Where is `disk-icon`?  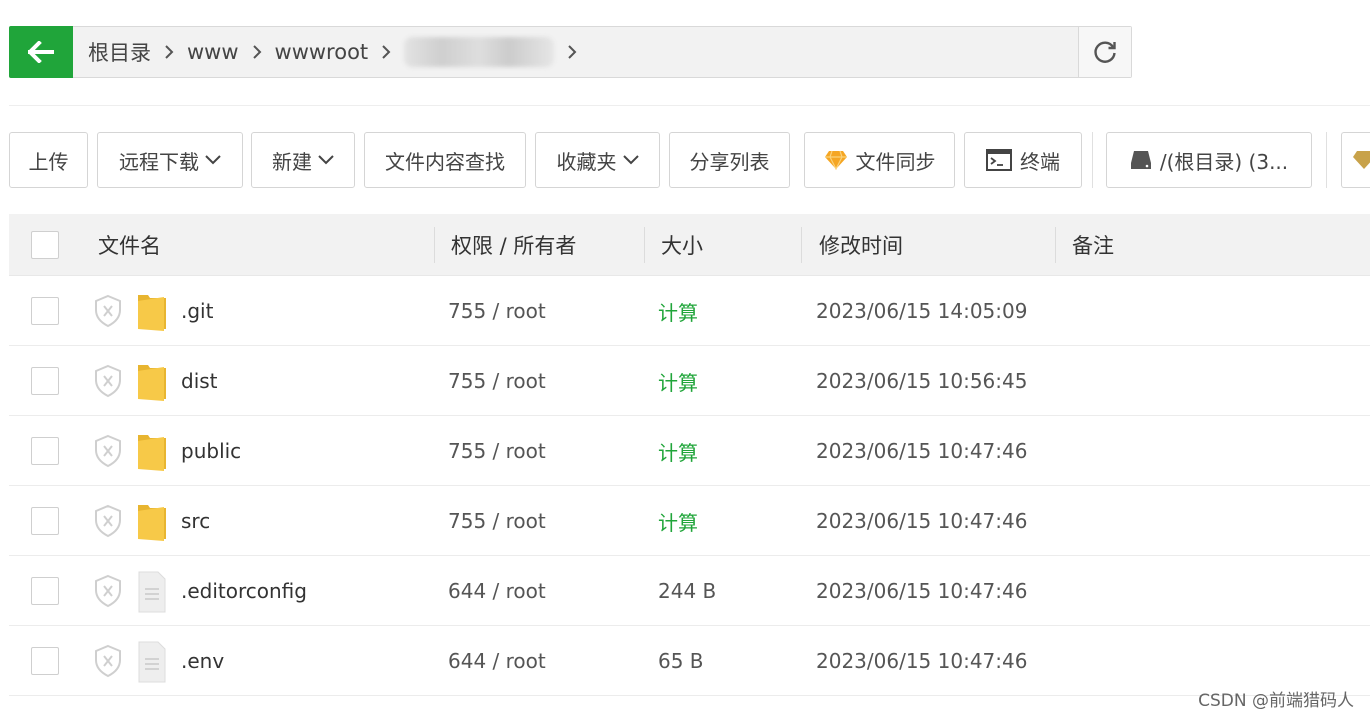
disk-icon is located at coordinates (1141, 160).